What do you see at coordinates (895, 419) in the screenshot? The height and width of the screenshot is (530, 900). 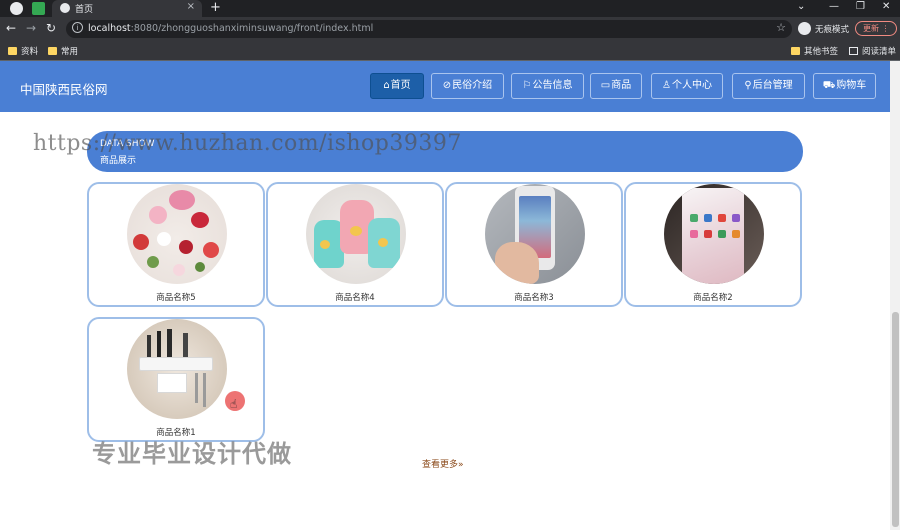 I see `scrollbar-thumb` at bounding box center [895, 419].